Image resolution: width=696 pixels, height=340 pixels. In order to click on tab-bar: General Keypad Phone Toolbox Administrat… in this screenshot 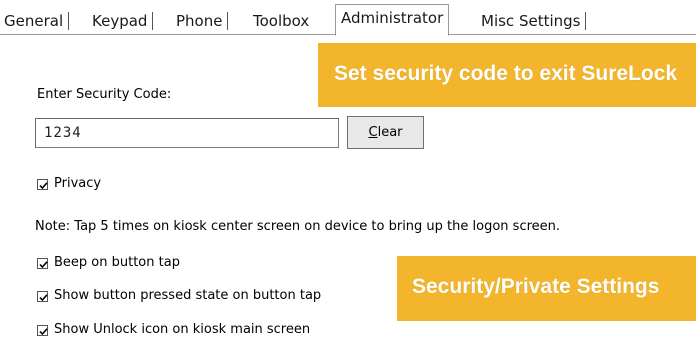, I will do `click(348, 18)`.